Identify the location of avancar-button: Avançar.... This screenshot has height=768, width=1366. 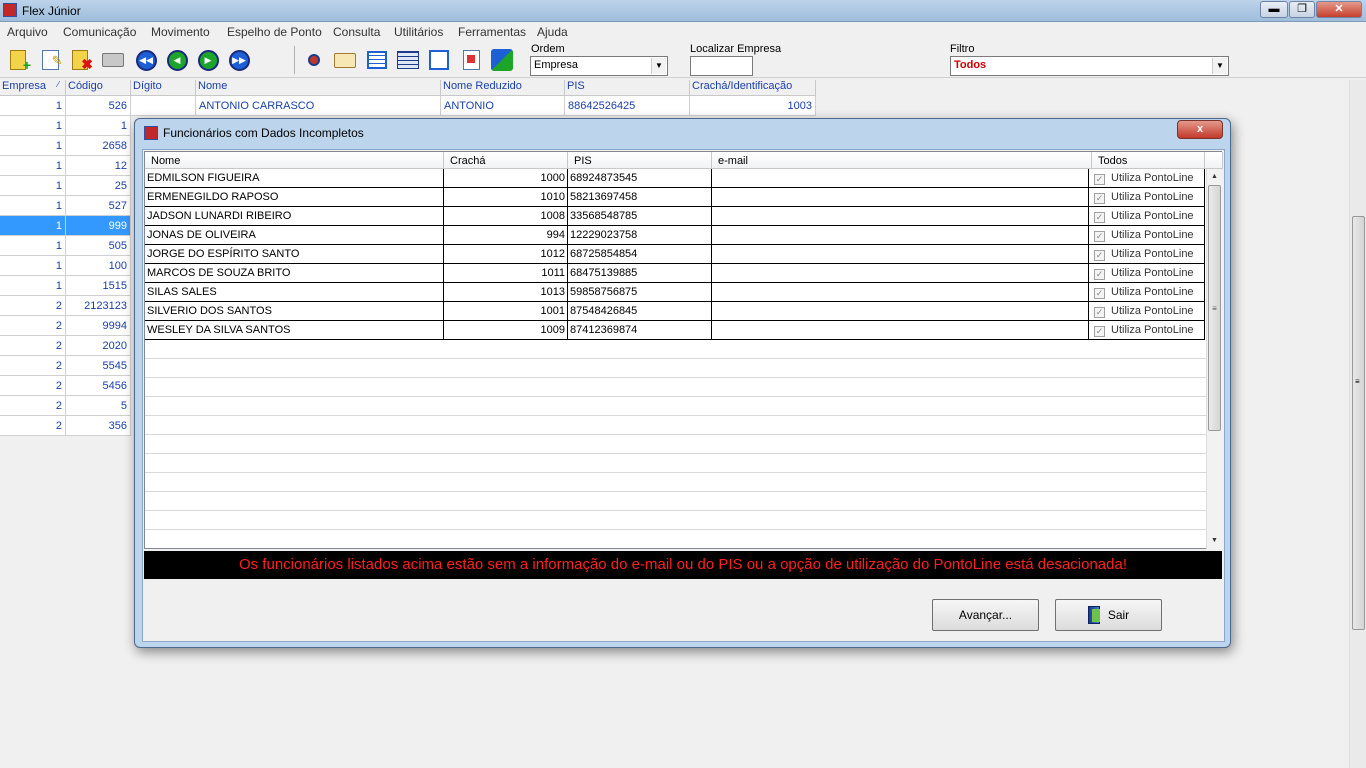
(985, 615).